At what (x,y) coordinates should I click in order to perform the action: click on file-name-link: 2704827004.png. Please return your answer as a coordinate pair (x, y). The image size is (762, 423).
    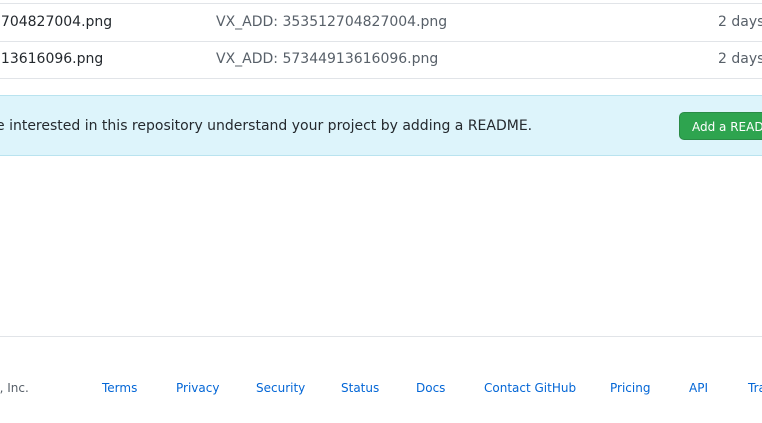
    Looking at the image, I should click on (56, 22).